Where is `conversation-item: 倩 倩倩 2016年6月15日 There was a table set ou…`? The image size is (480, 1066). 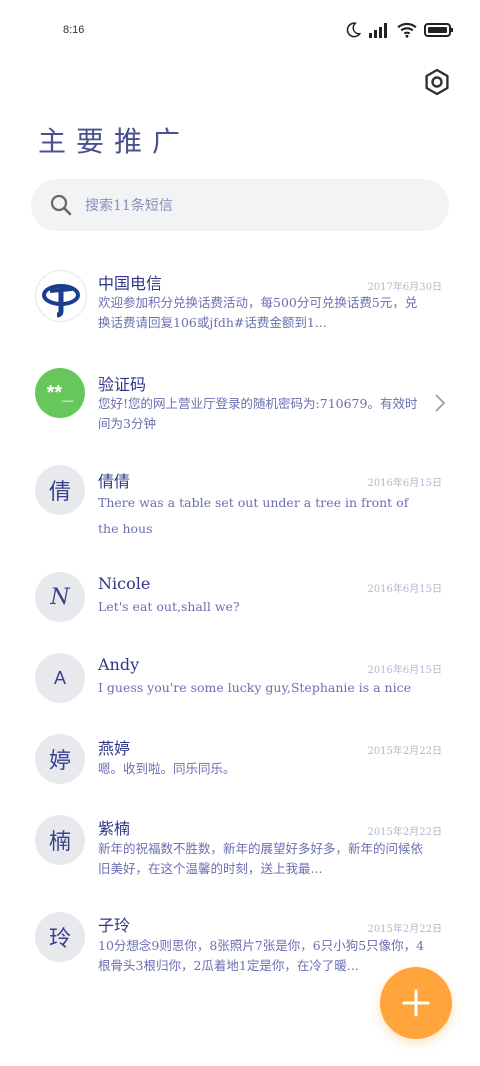 conversation-item: 倩 倩倩 2016年6月15日 There was a table set ou… is located at coordinates (240, 510).